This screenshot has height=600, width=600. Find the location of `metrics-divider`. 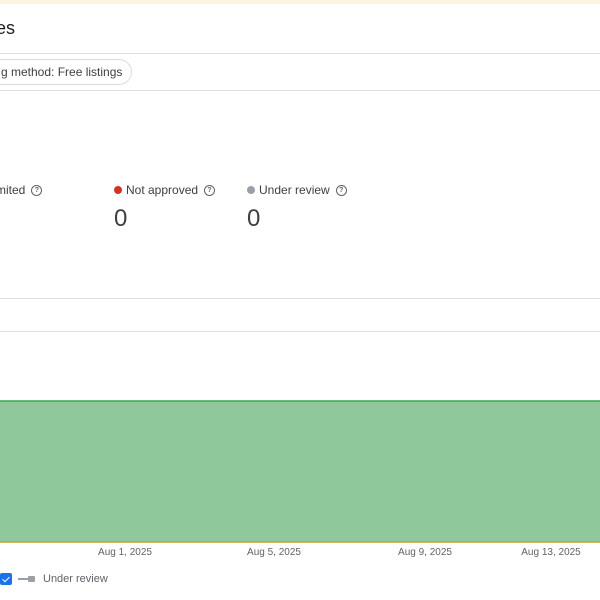

metrics-divider is located at coordinates (300, 298).